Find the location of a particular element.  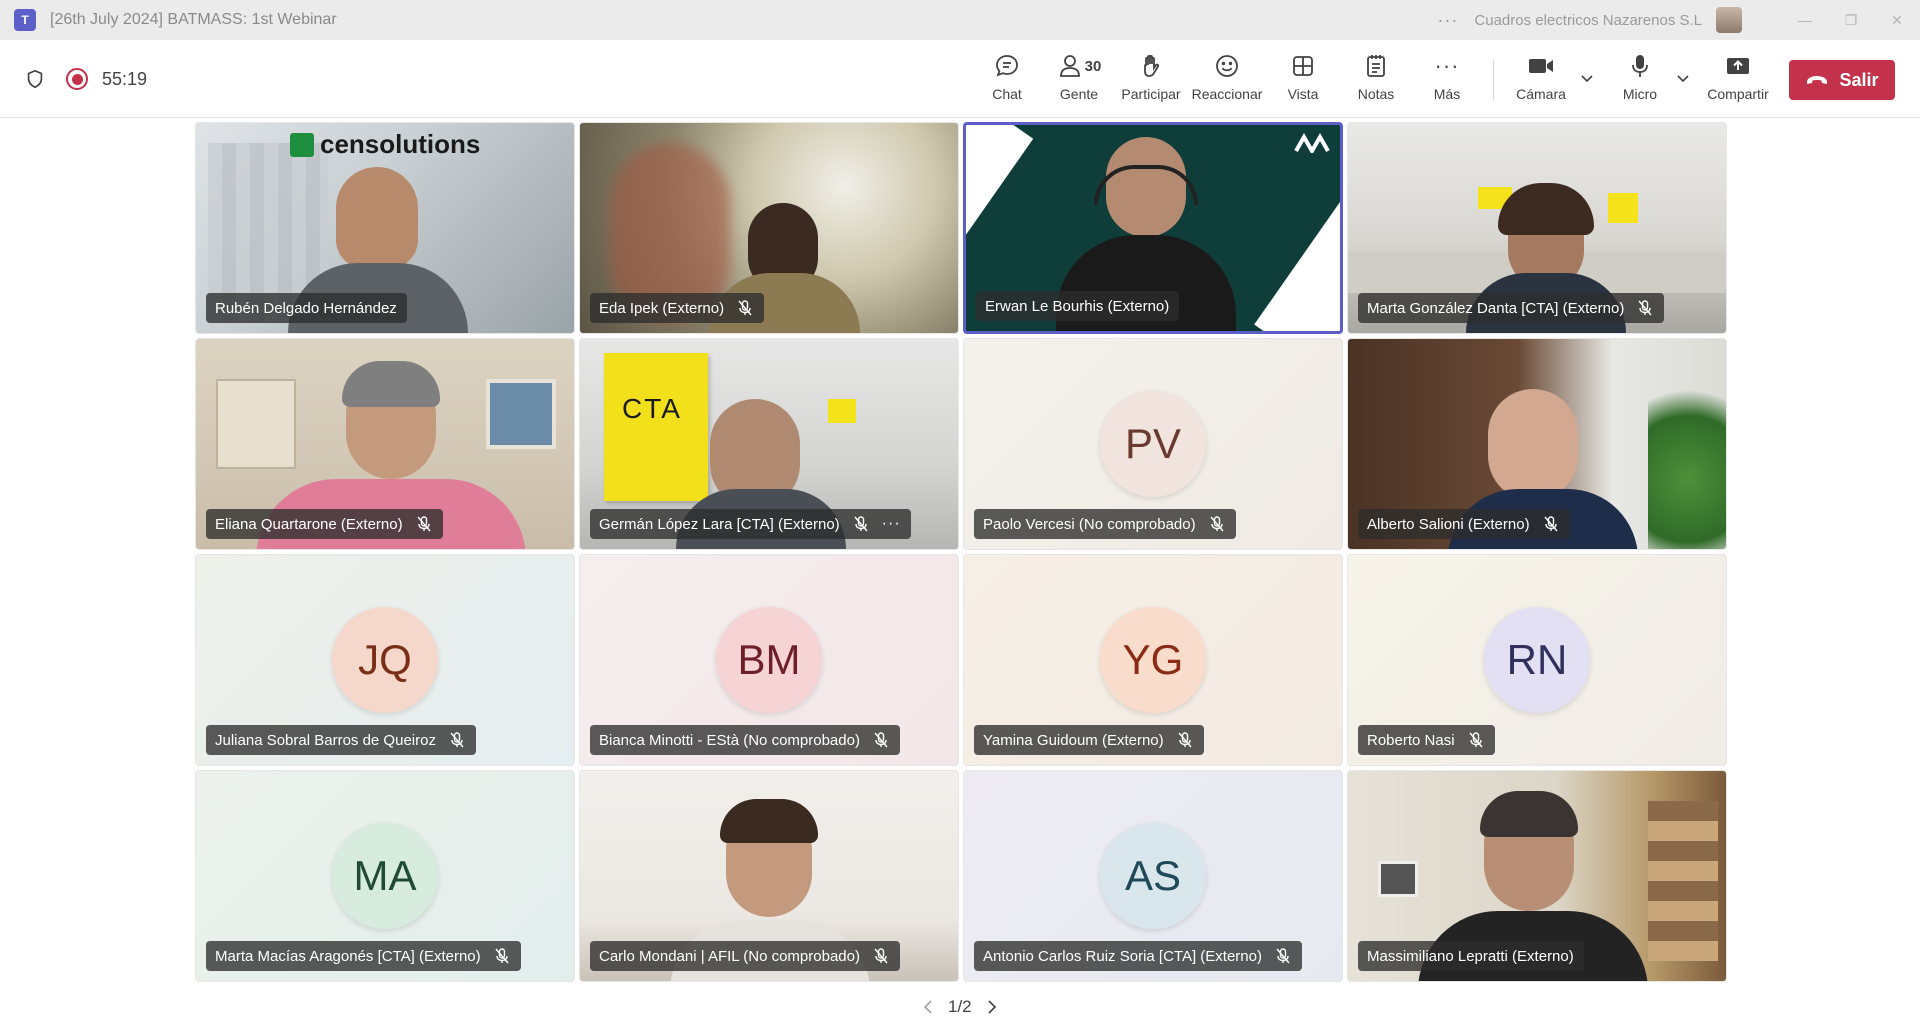

participant-name-label: Yamina Guidoum (Externo) is located at coordinates (1089, 740).